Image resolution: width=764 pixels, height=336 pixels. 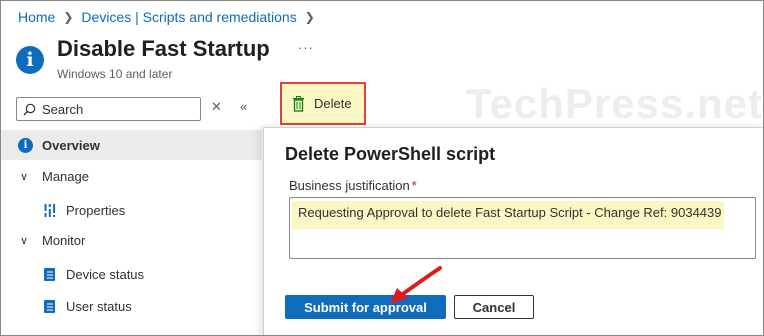 What do you see at coordinates (216, 107) in the screenshot?
I see `clear-icon: ✕` at bounding box center [216, 107].